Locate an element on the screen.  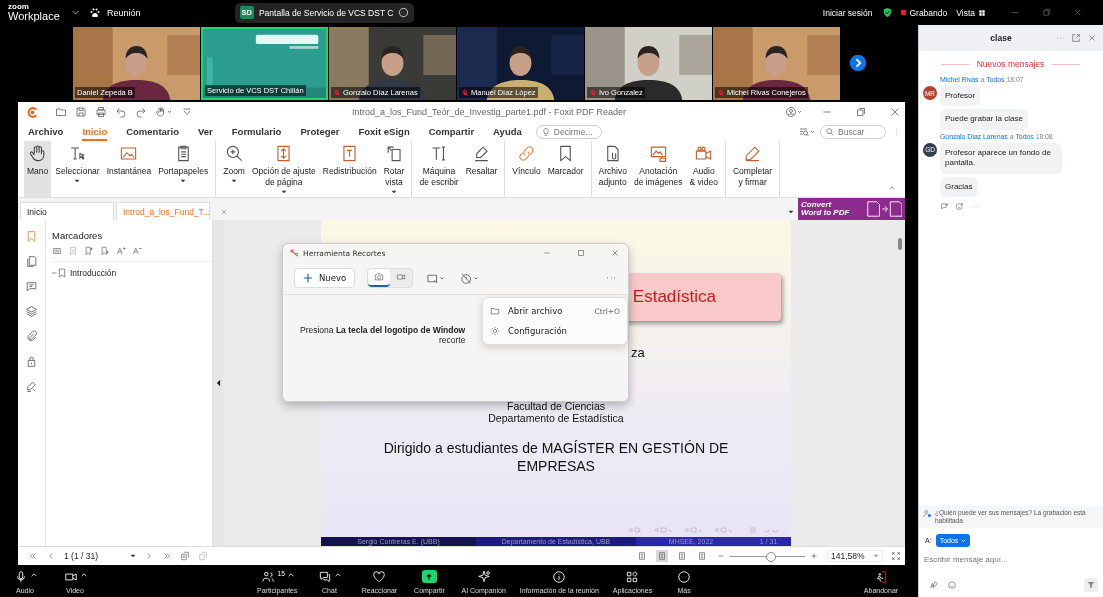
menu-tab: Ver is located at coordinates (205, 131).